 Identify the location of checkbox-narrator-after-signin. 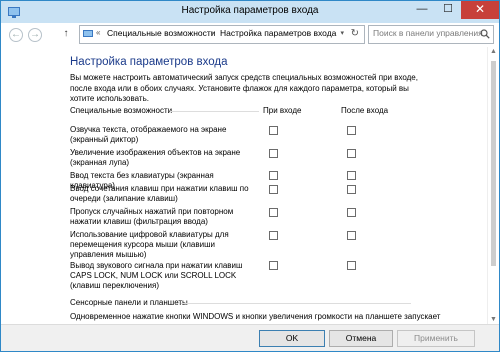
(351, 130).